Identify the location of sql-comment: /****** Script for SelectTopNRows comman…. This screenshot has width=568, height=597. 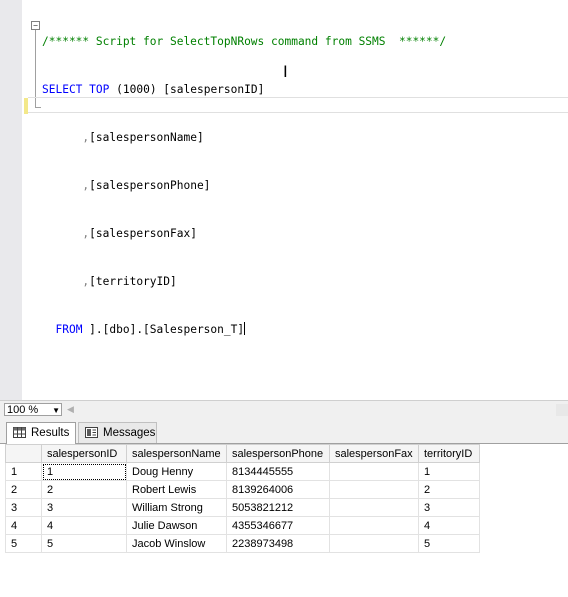
(244, 41).